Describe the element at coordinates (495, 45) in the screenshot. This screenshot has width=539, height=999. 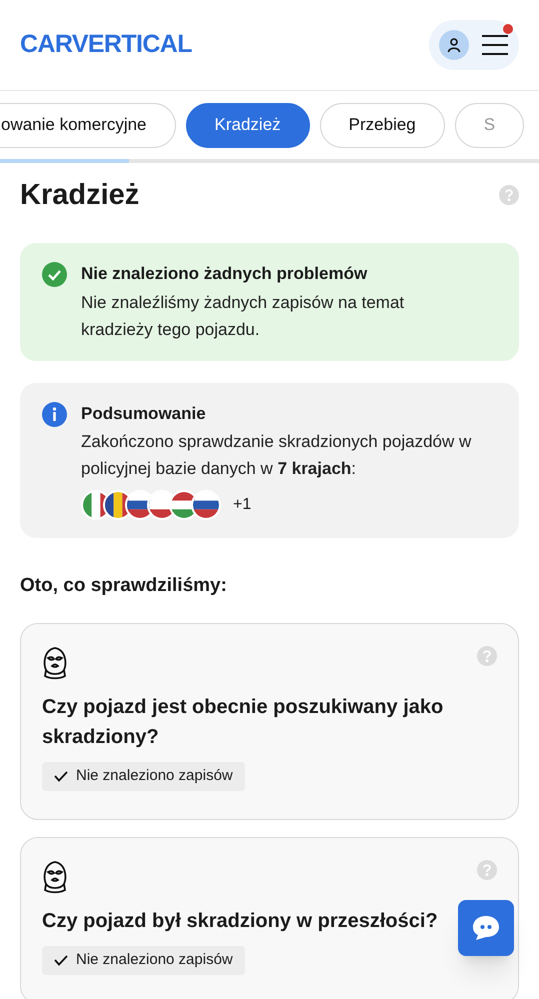
I see `menu-icon` at that location.